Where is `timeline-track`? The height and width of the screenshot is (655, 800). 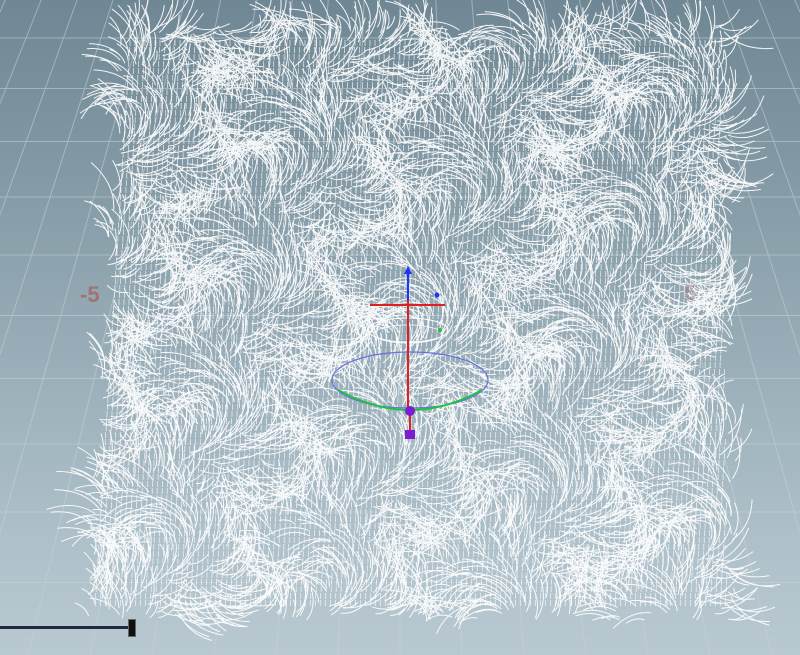 timeline-track is located at coordinates (65, 627).